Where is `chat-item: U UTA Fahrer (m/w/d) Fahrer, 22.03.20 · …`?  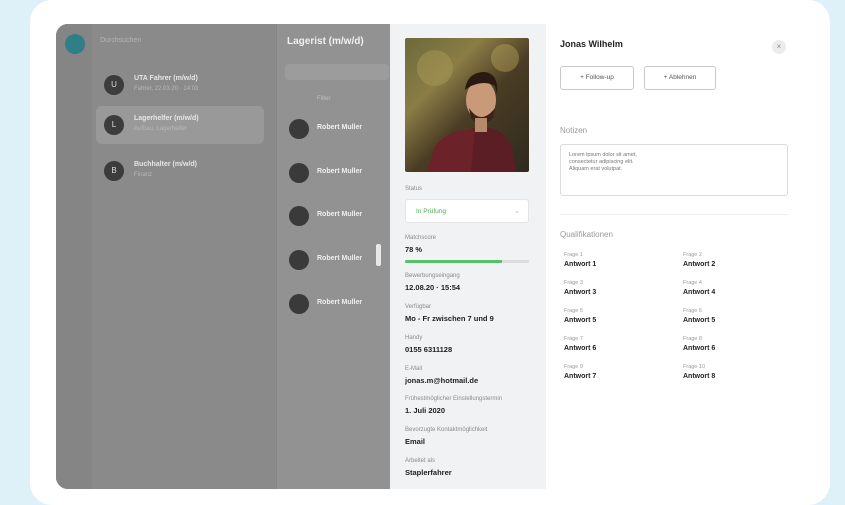 chat-item: U UTA Fahrer (m/w/d) Fahrer, 22.03.20 · … is located at coordinates (180, 85).